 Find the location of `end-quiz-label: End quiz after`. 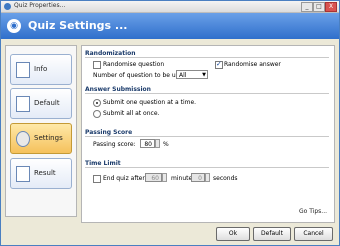

end-quiz-label: End quiz after is located at coordinates (124, 178).